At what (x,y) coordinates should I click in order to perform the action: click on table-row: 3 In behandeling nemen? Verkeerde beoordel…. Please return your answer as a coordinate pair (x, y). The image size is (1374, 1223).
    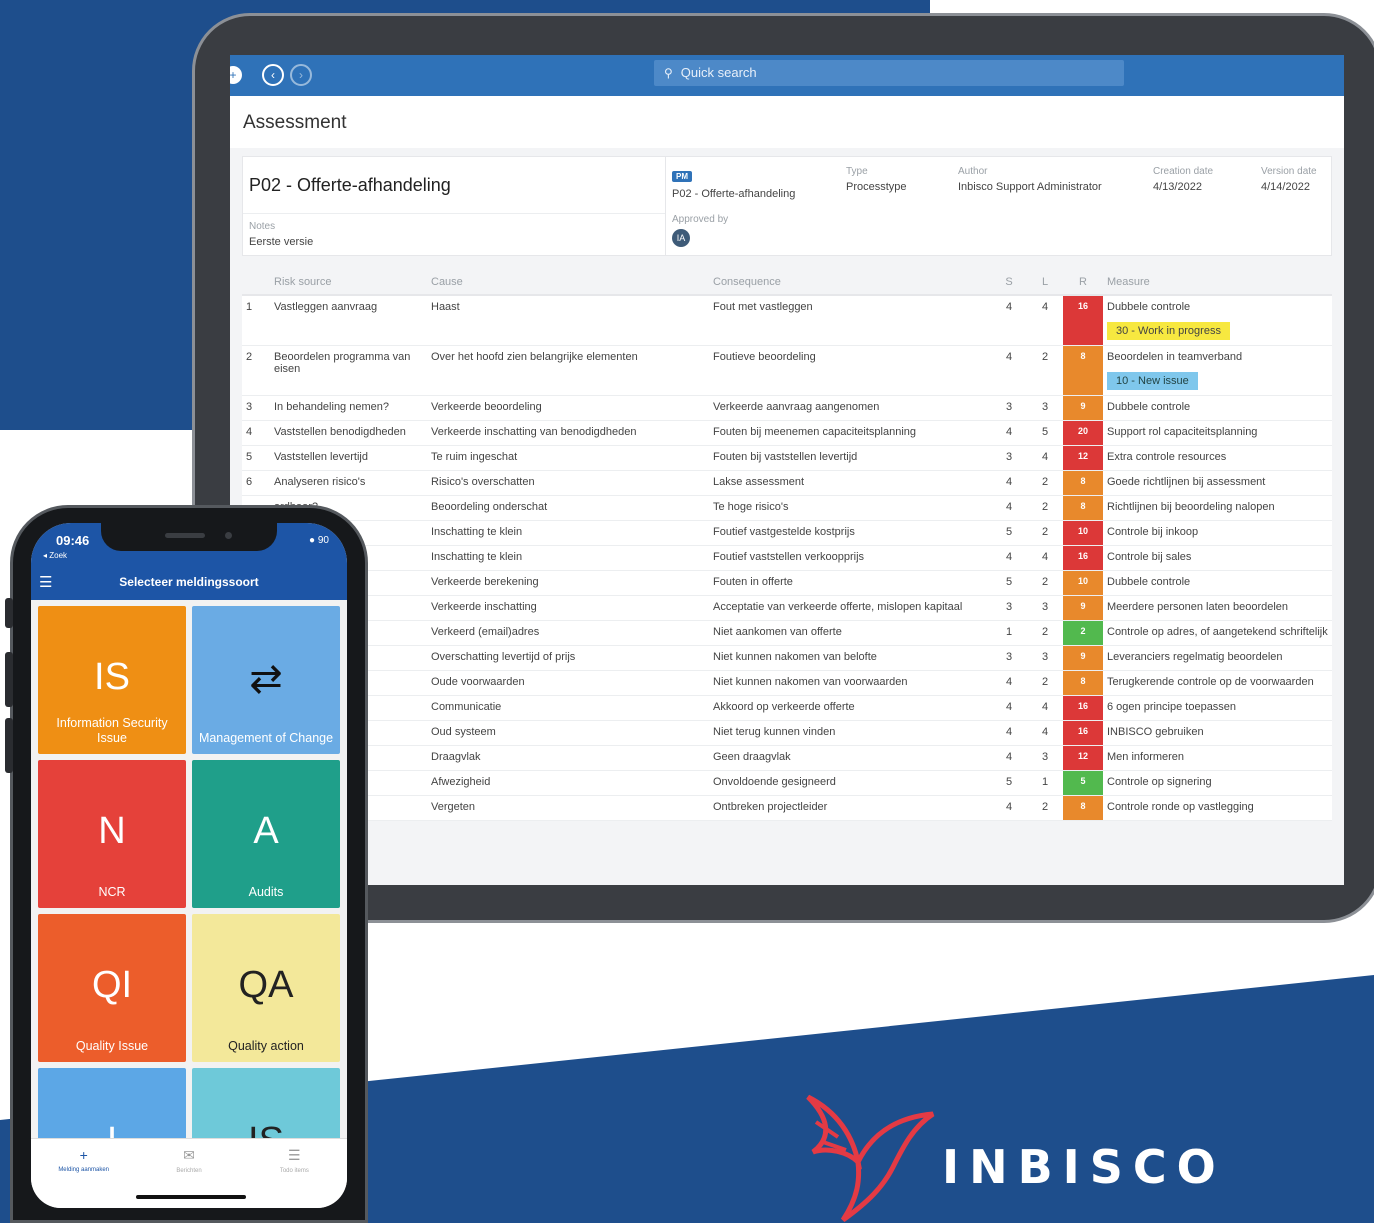
    Looking at the image, I should click on (787, 408).